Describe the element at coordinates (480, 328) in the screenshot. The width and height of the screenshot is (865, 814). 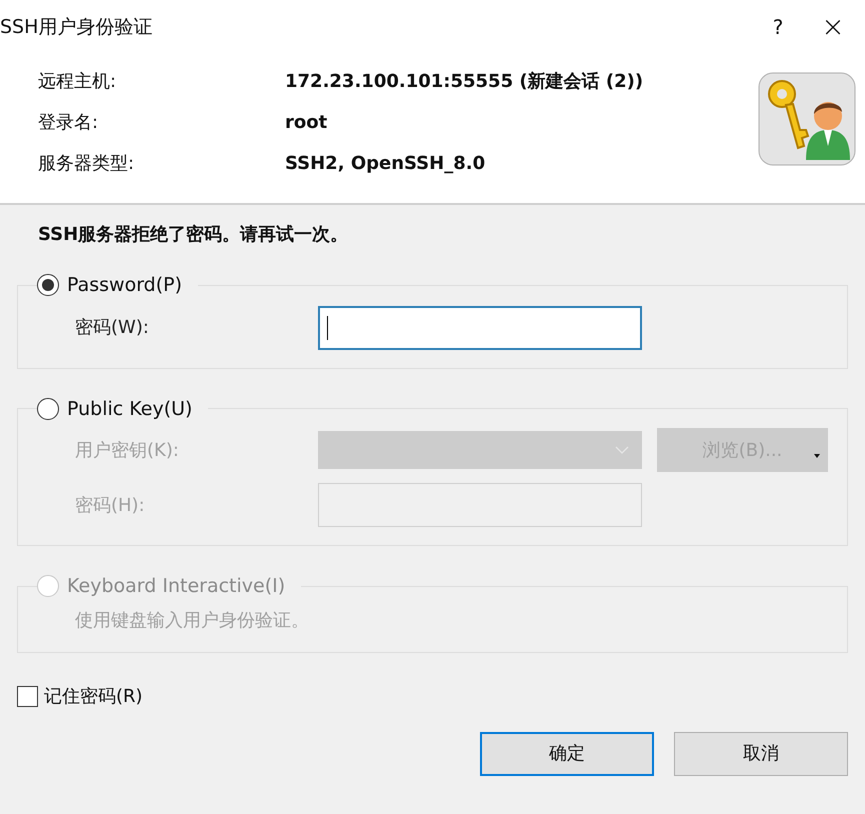
I see `password-field` at that location.